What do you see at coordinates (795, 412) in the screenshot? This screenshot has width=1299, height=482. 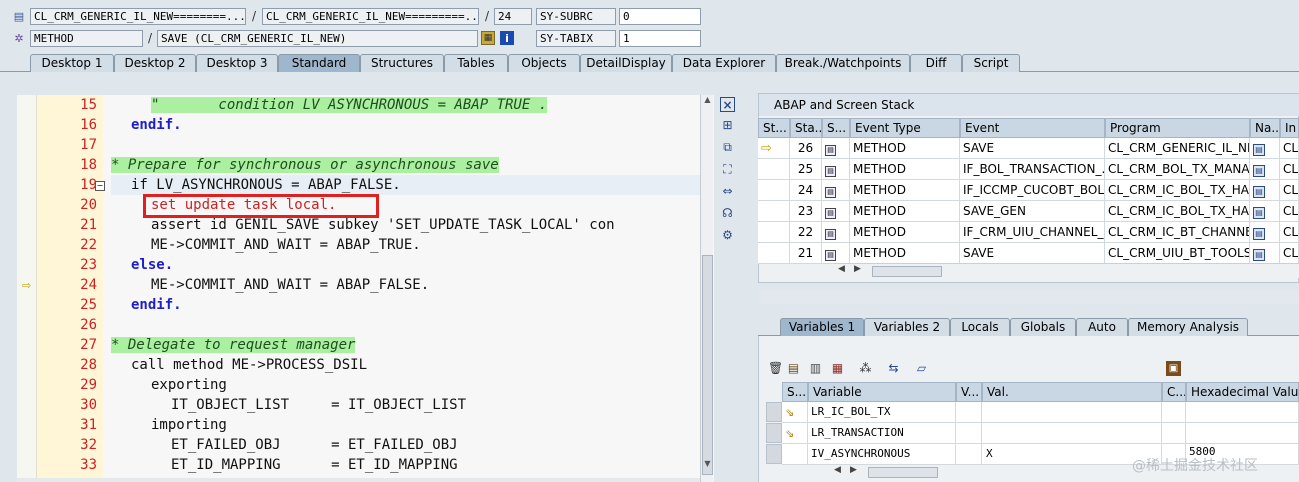 I see `var-ref-icon-cell: ⇘` at bounding box center [795, 412].